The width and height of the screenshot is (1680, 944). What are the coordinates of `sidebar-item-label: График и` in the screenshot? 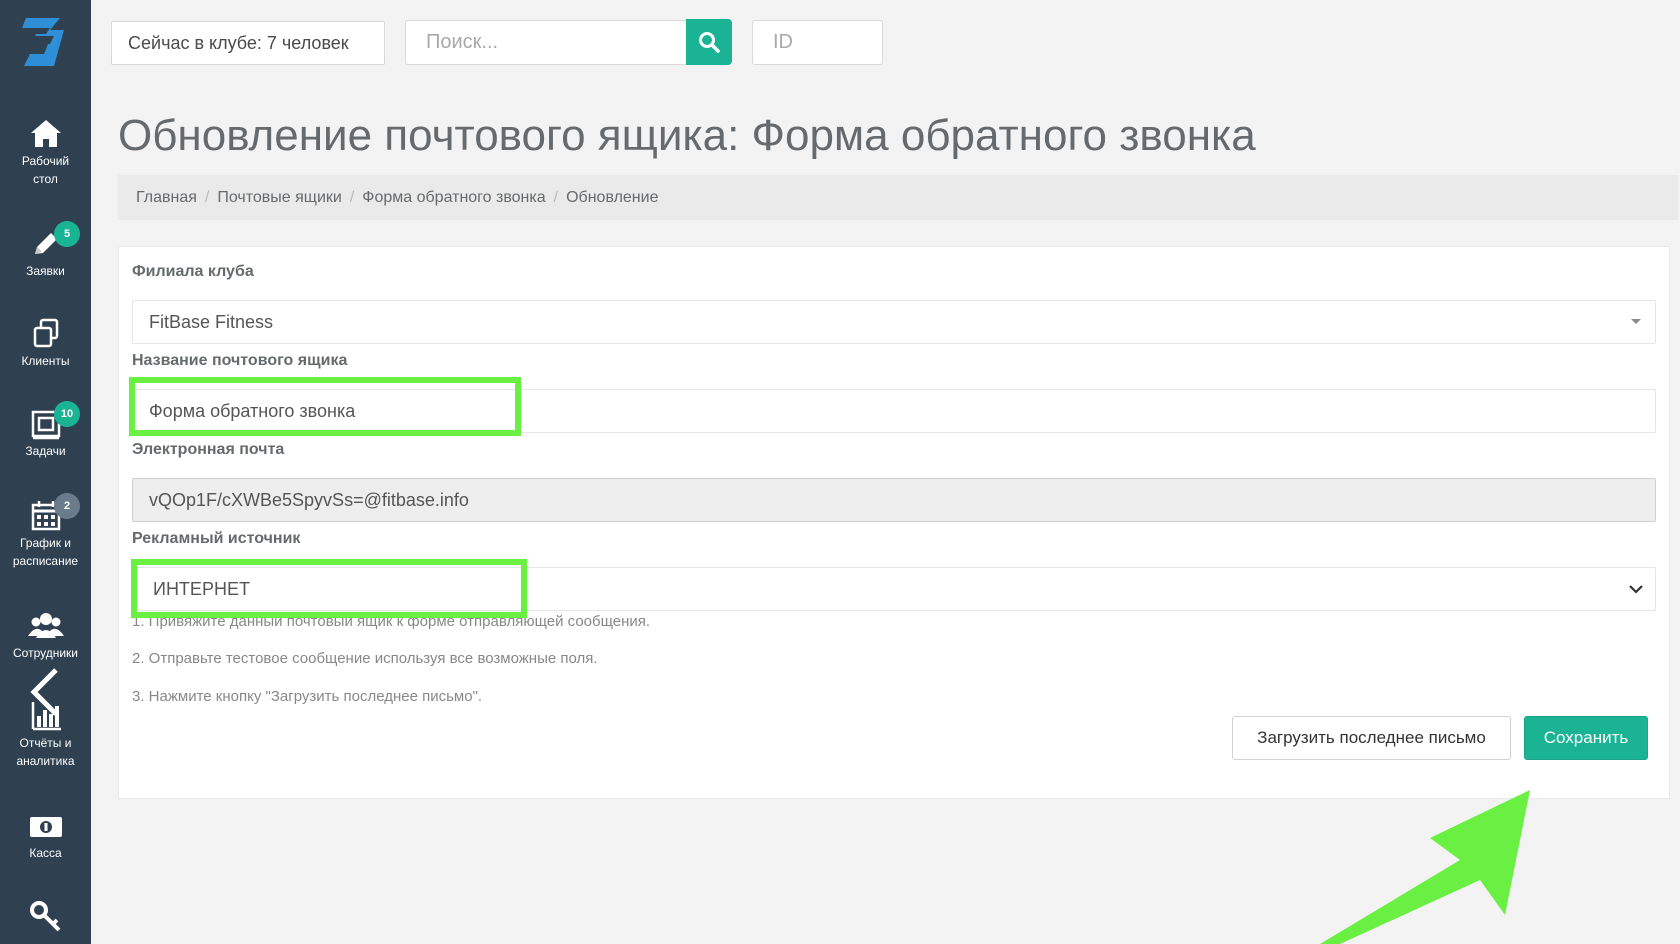 It's located at (45, 543).